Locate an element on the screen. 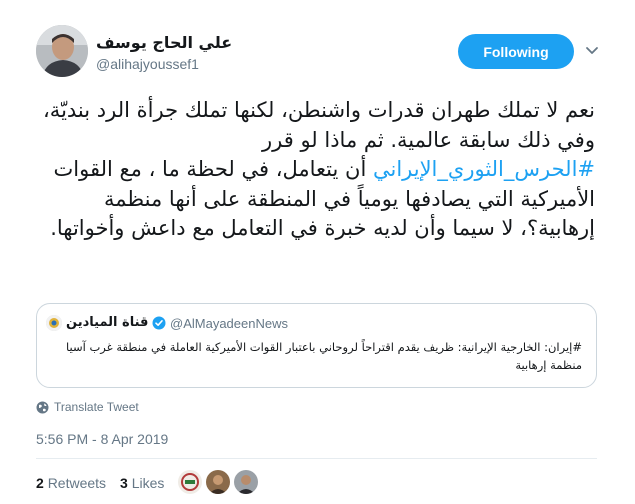 The width and height of the screenshot is (635, 504). divider is located at coordinates (316, 458).